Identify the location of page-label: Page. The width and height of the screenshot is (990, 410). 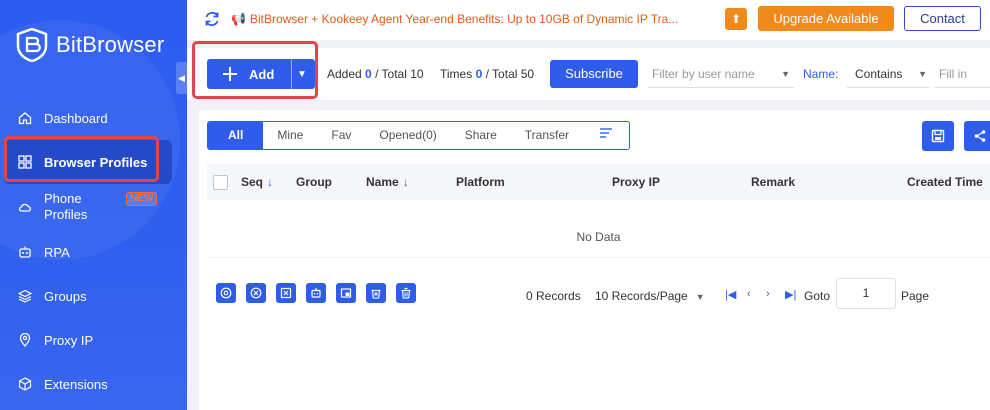
(915, 296).